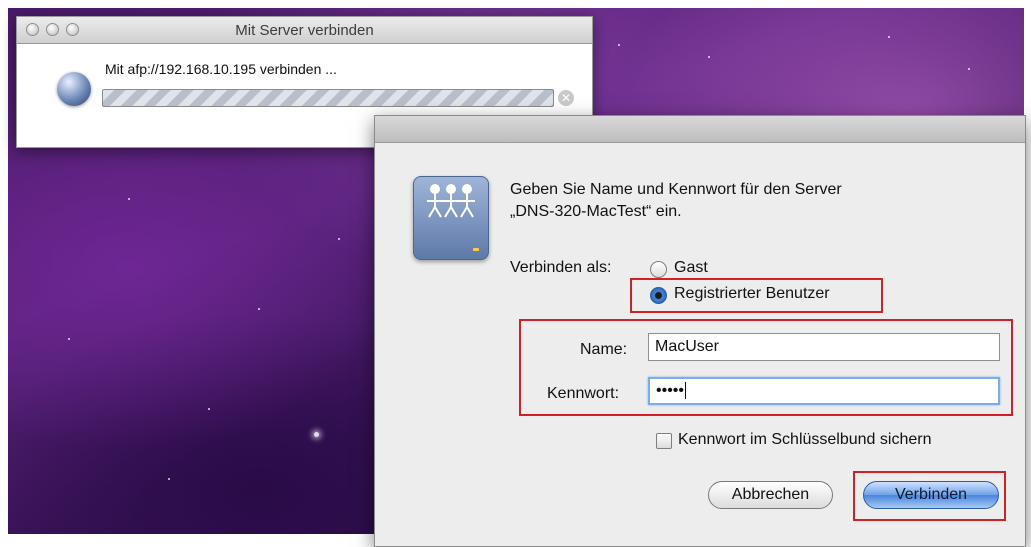  What do you see at coordinates (686, 391) in the screenshot?
I see `text-caret` at bounding box center [686, 391].